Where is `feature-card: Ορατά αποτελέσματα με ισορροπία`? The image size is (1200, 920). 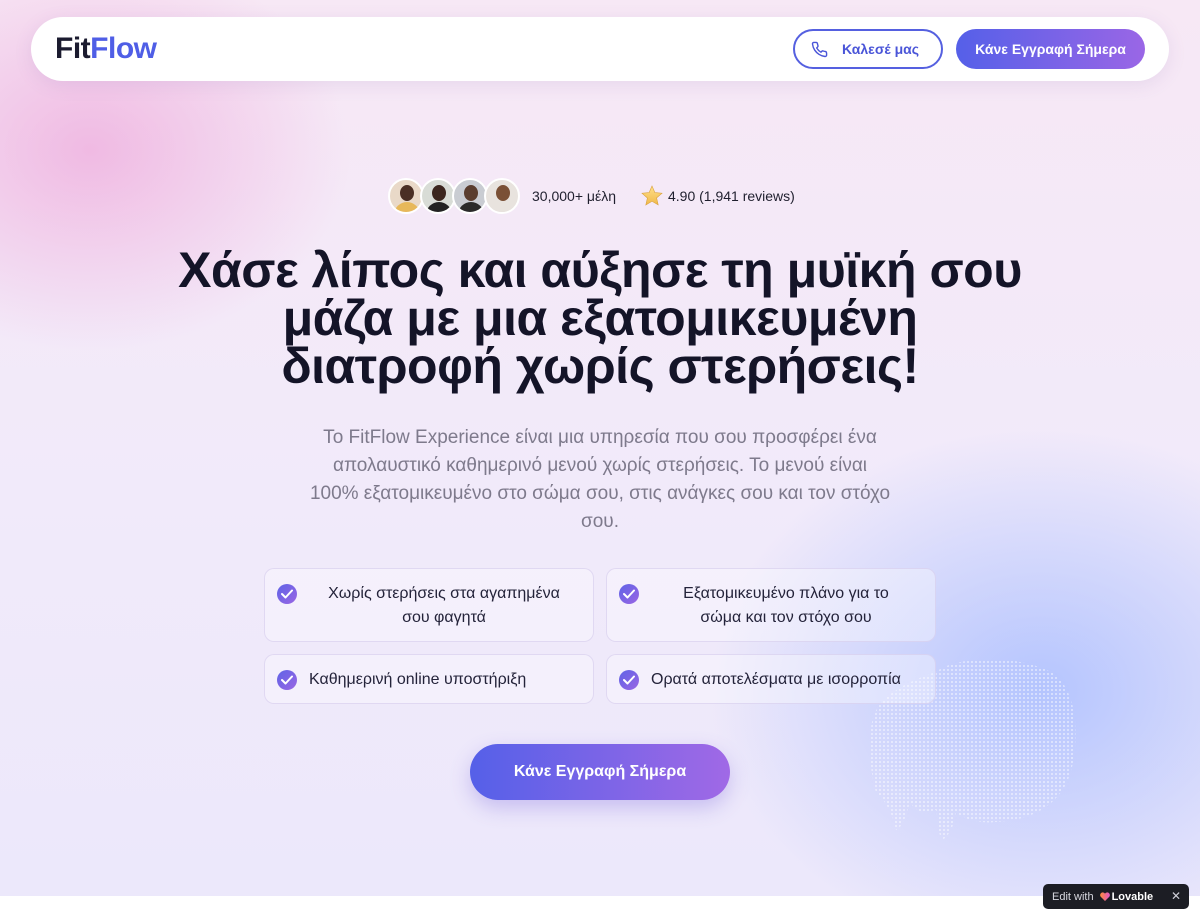
feature-card: Ορατά αποτελέσματα με ισορροπία is located at coordinates (771, 679).